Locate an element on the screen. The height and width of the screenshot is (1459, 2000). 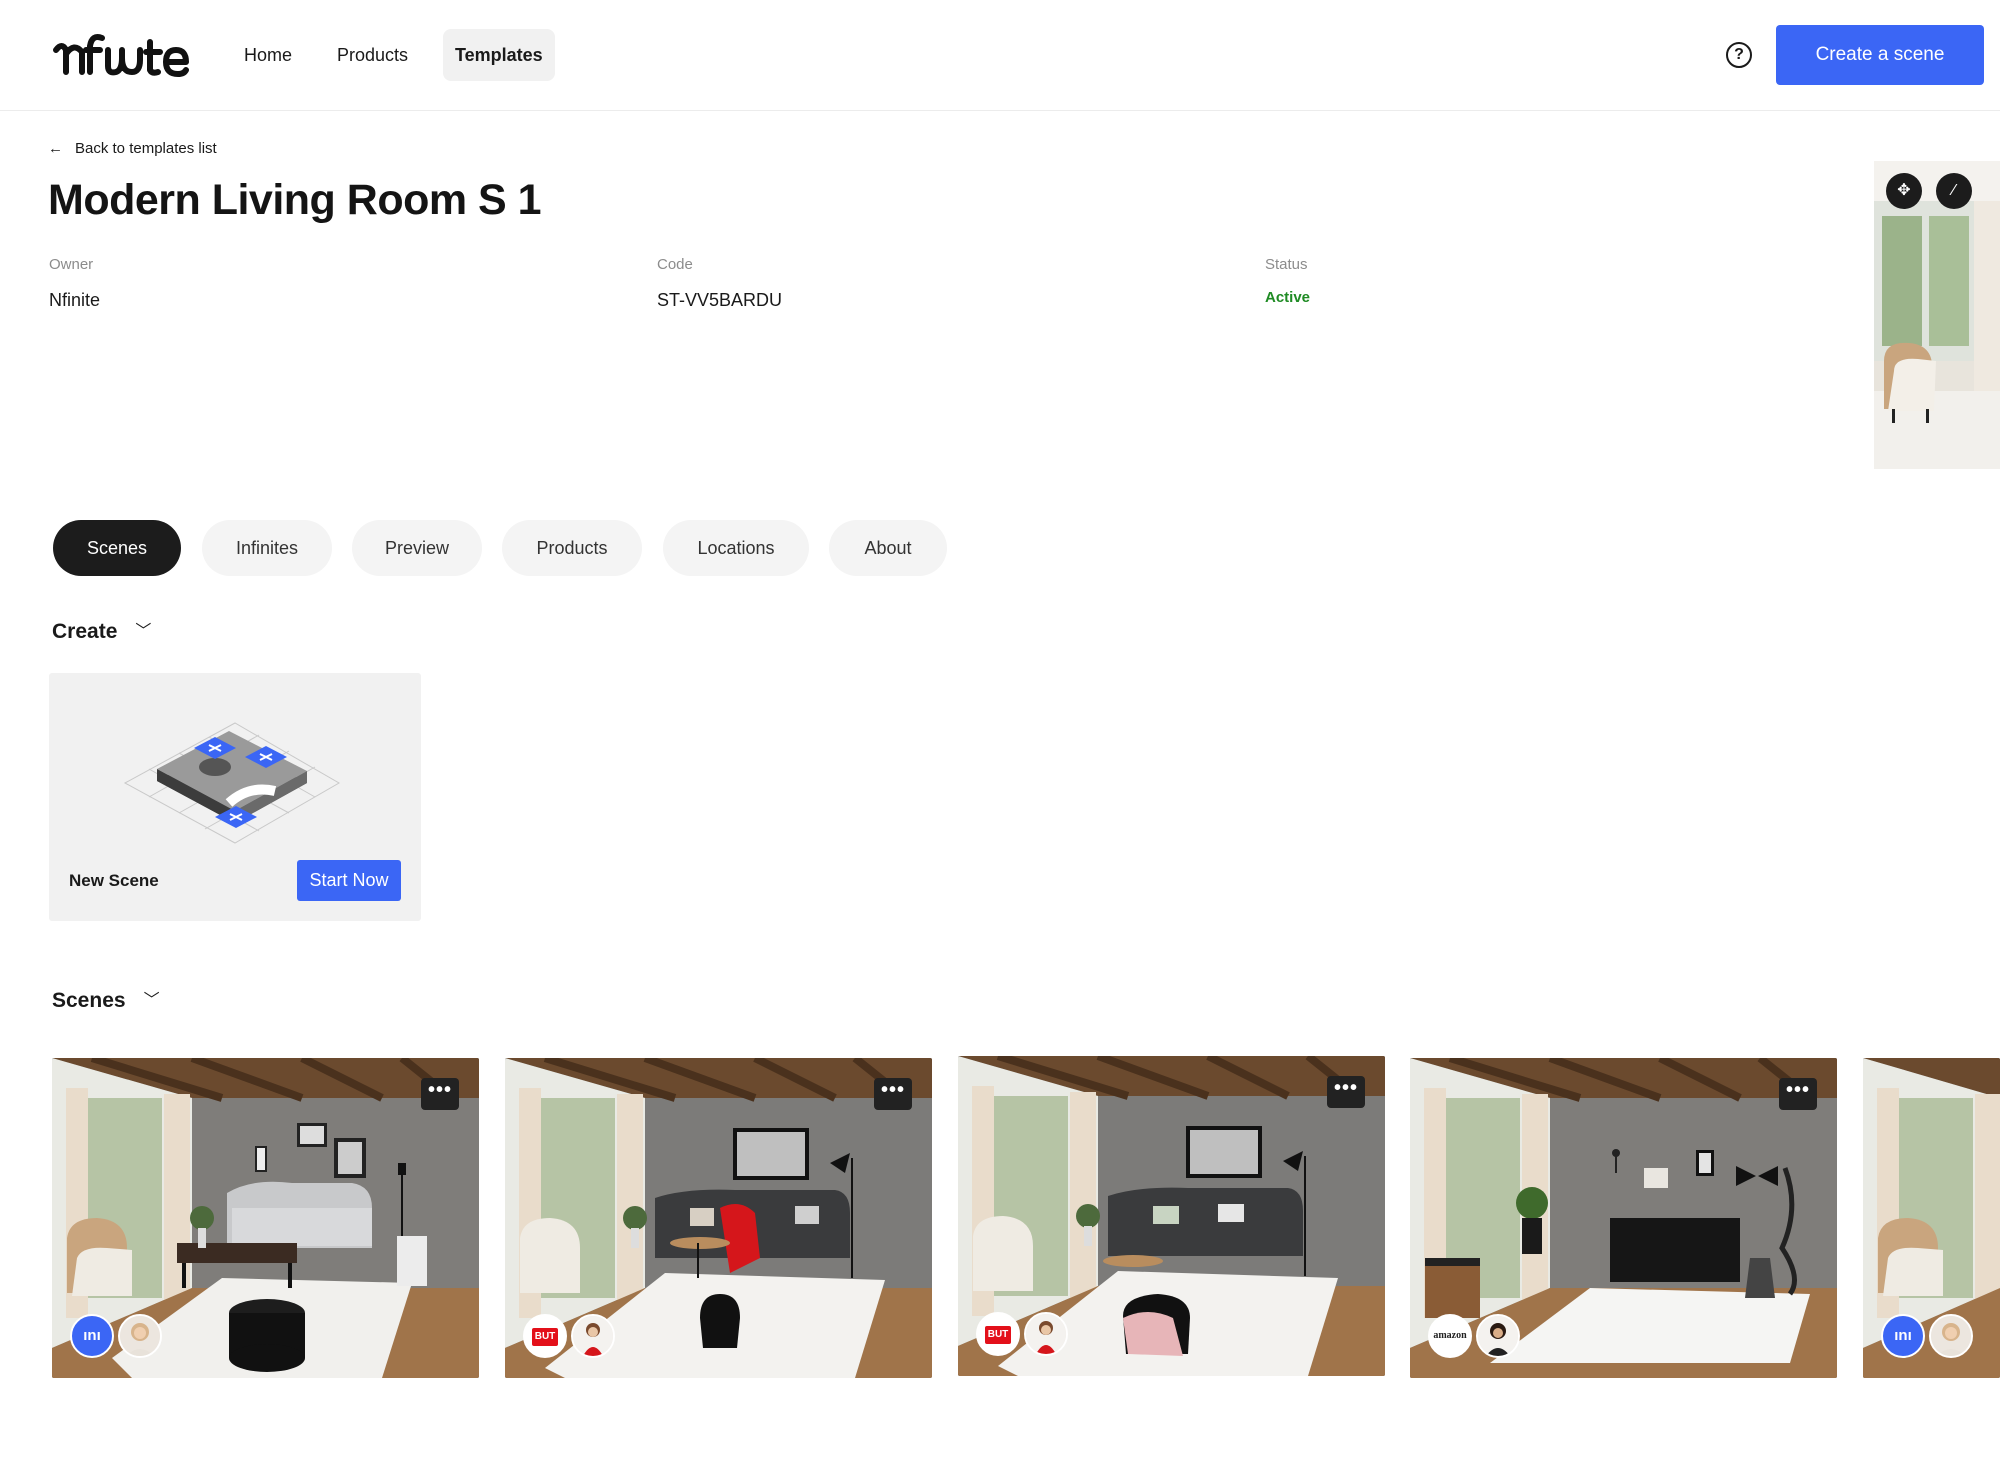
back-link-label: Back to templates list is located at coordinates (146, 148).